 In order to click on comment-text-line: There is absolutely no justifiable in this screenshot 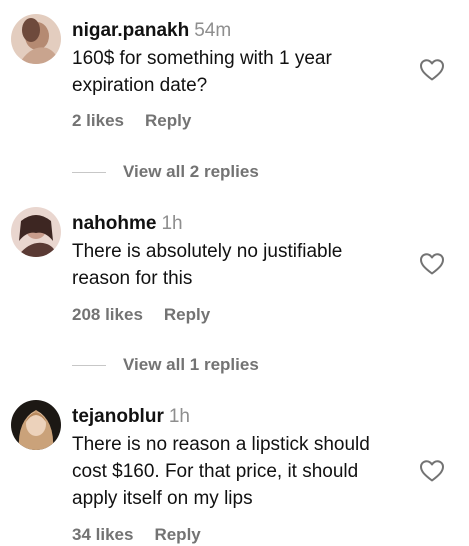, I will do `click(207, 251)`.